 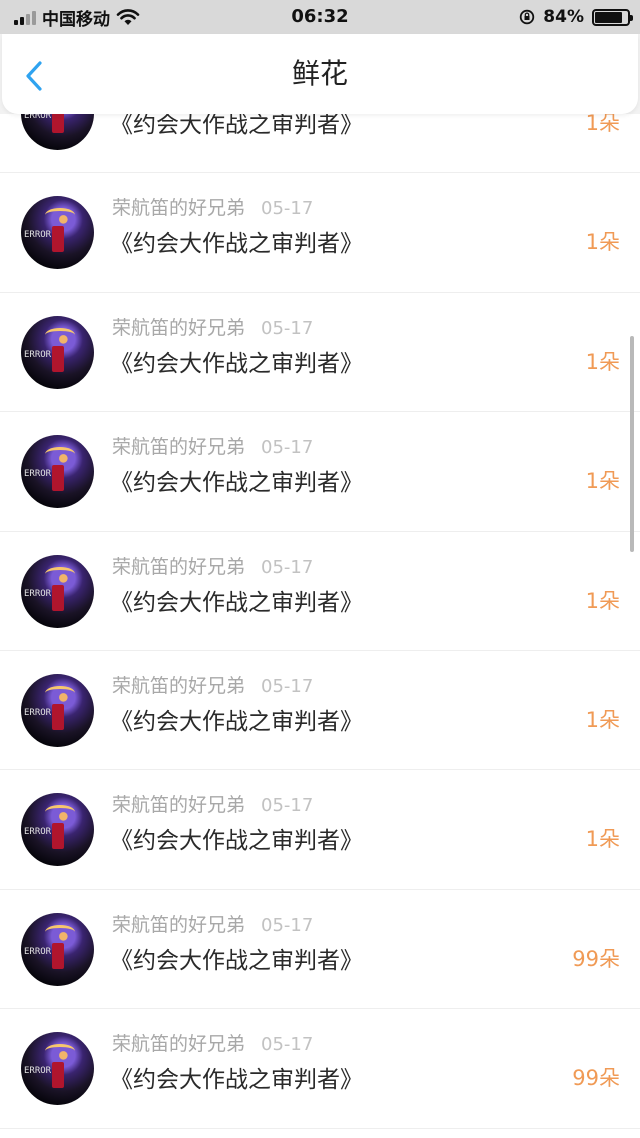 What do you see at coordinates (320, 144) in the screenshot?
I see `list-item: ERROR 荣航笛的好兄弟05-17 《约会大作战之审判者》 1朵` at bounding box center [320, 144].